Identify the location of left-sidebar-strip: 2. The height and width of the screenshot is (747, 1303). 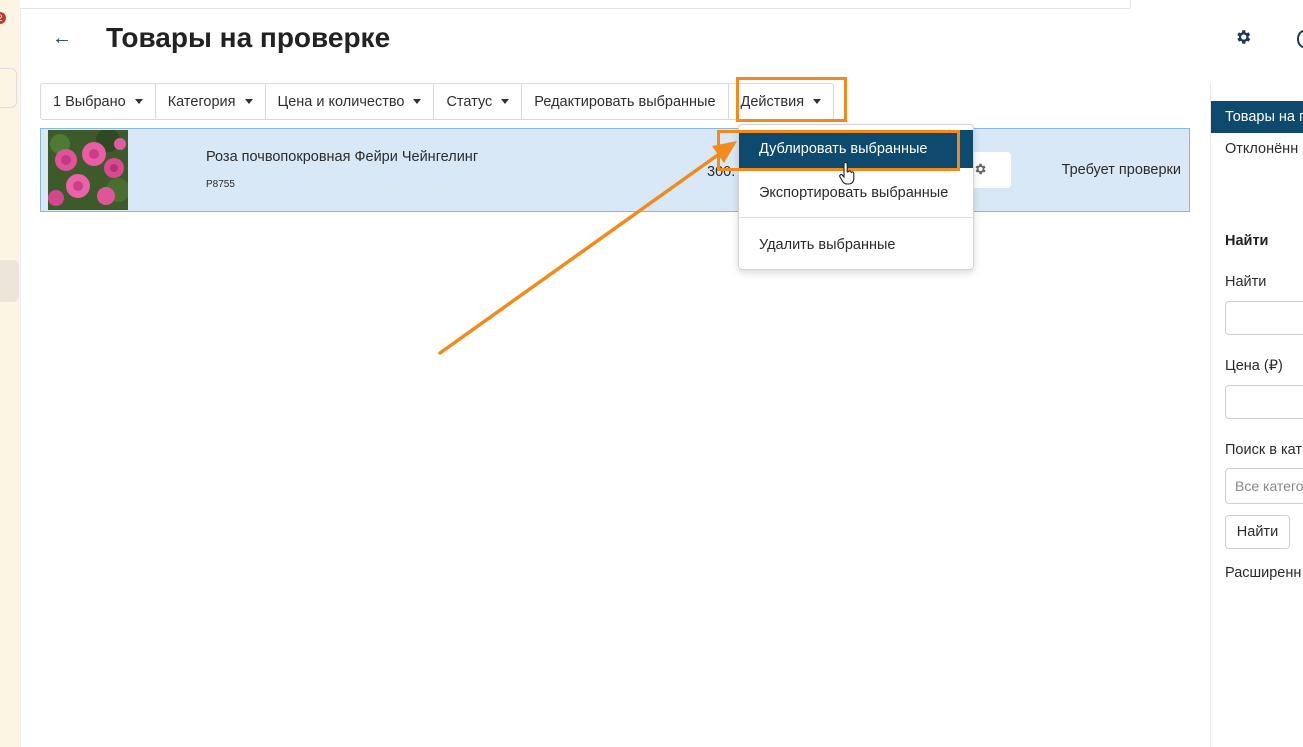
(10, 373).